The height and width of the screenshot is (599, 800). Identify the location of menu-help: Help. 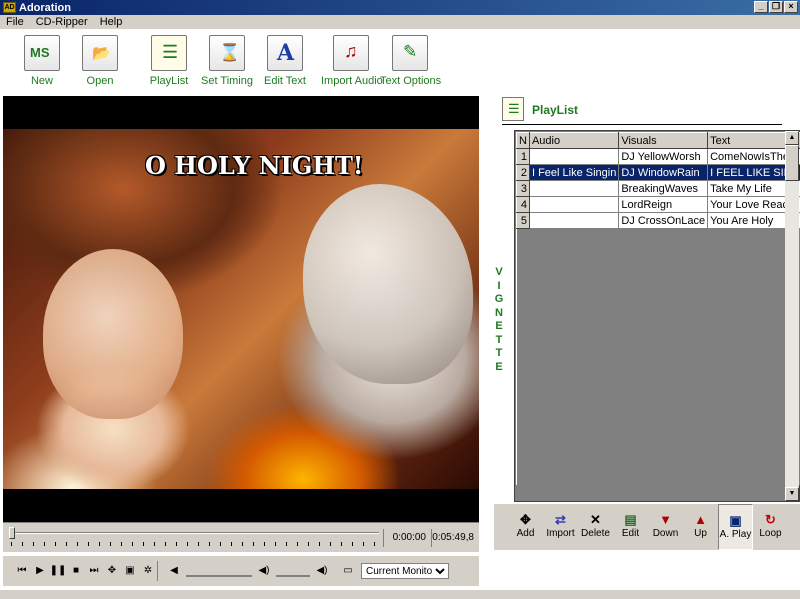
(111, 22).